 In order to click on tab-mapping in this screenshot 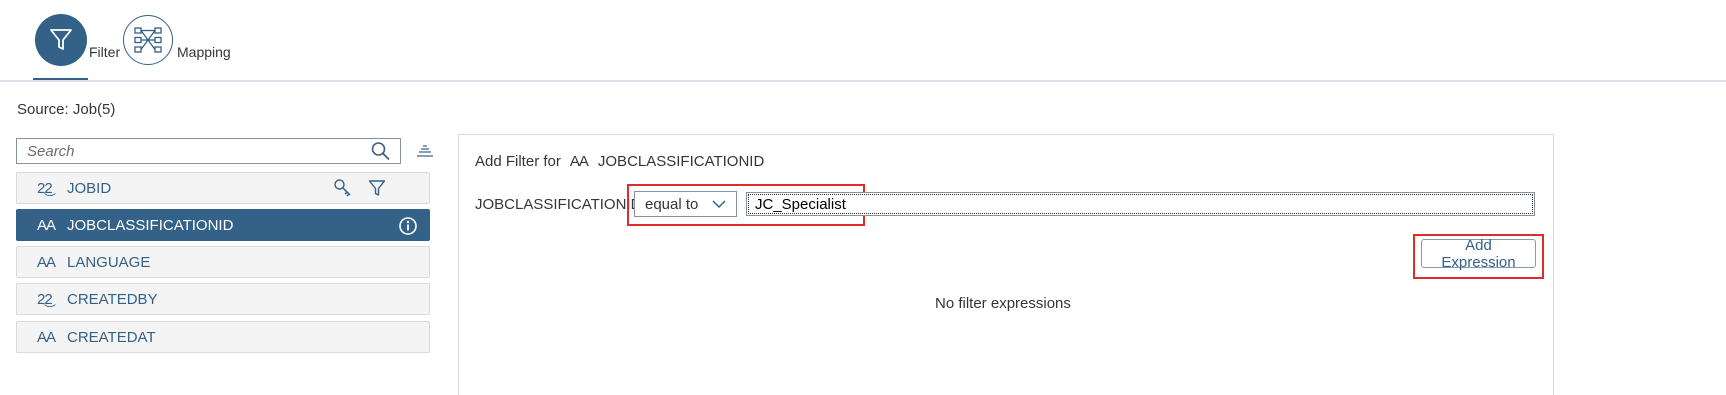, I will do `click(148, 40)`.